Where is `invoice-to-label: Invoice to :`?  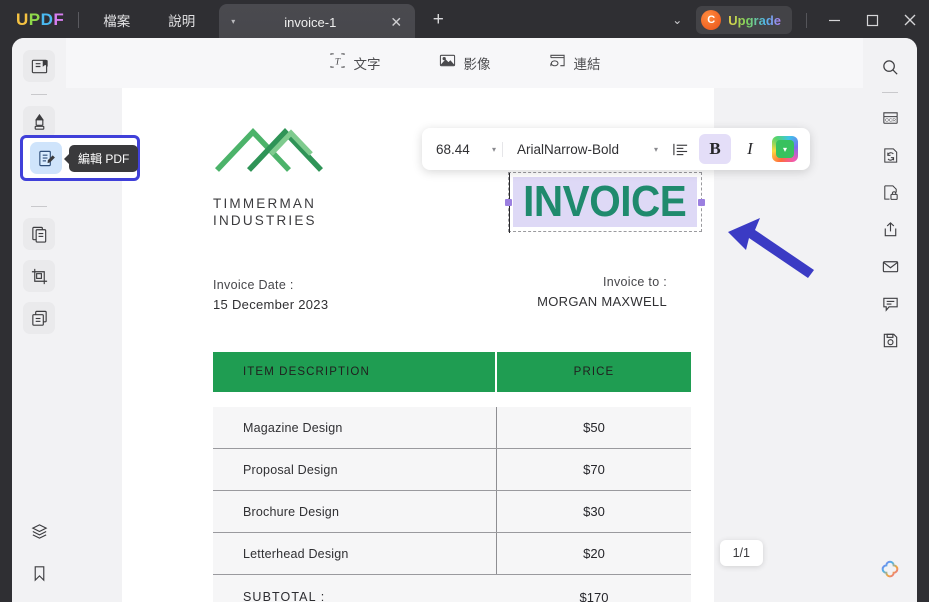 invoice-to-label: Invoice to : is located at coordinates (634, 282).